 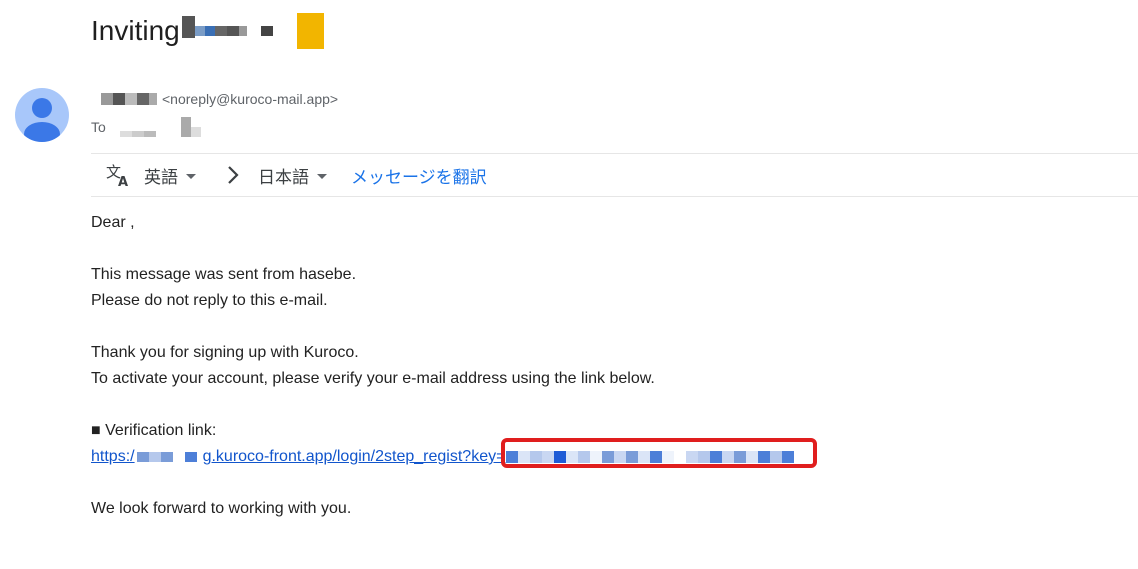 What do you see at coordinates (42, 120) in the screenshot?
I see `person-icon` at bounding box center [42, 120].